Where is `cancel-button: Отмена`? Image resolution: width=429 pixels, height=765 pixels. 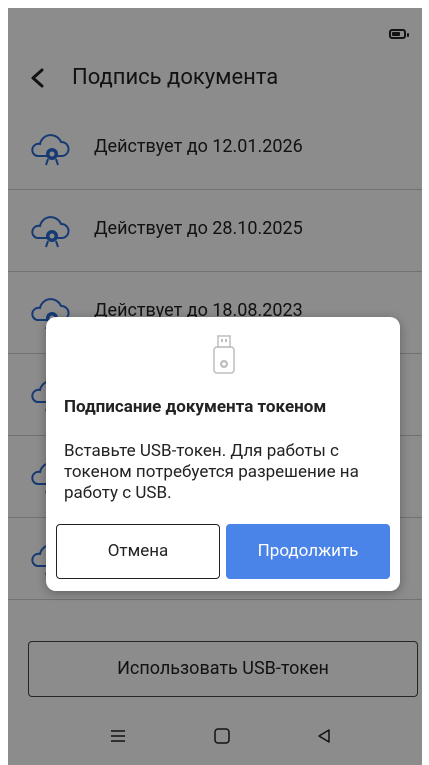 cancel-button: Отмена is located at coordinates (138, 551).